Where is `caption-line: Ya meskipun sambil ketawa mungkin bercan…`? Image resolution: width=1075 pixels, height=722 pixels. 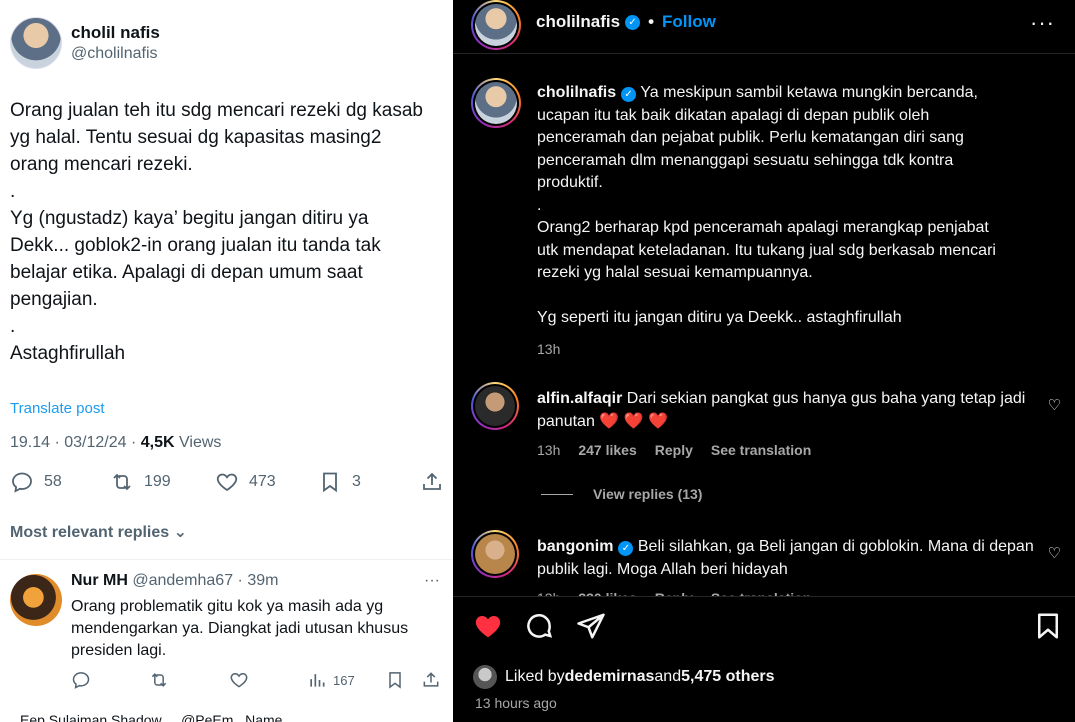 caption-line: Ya meskipun sambil ketawa mungkin bercan… is located at coordinates (807, 92).